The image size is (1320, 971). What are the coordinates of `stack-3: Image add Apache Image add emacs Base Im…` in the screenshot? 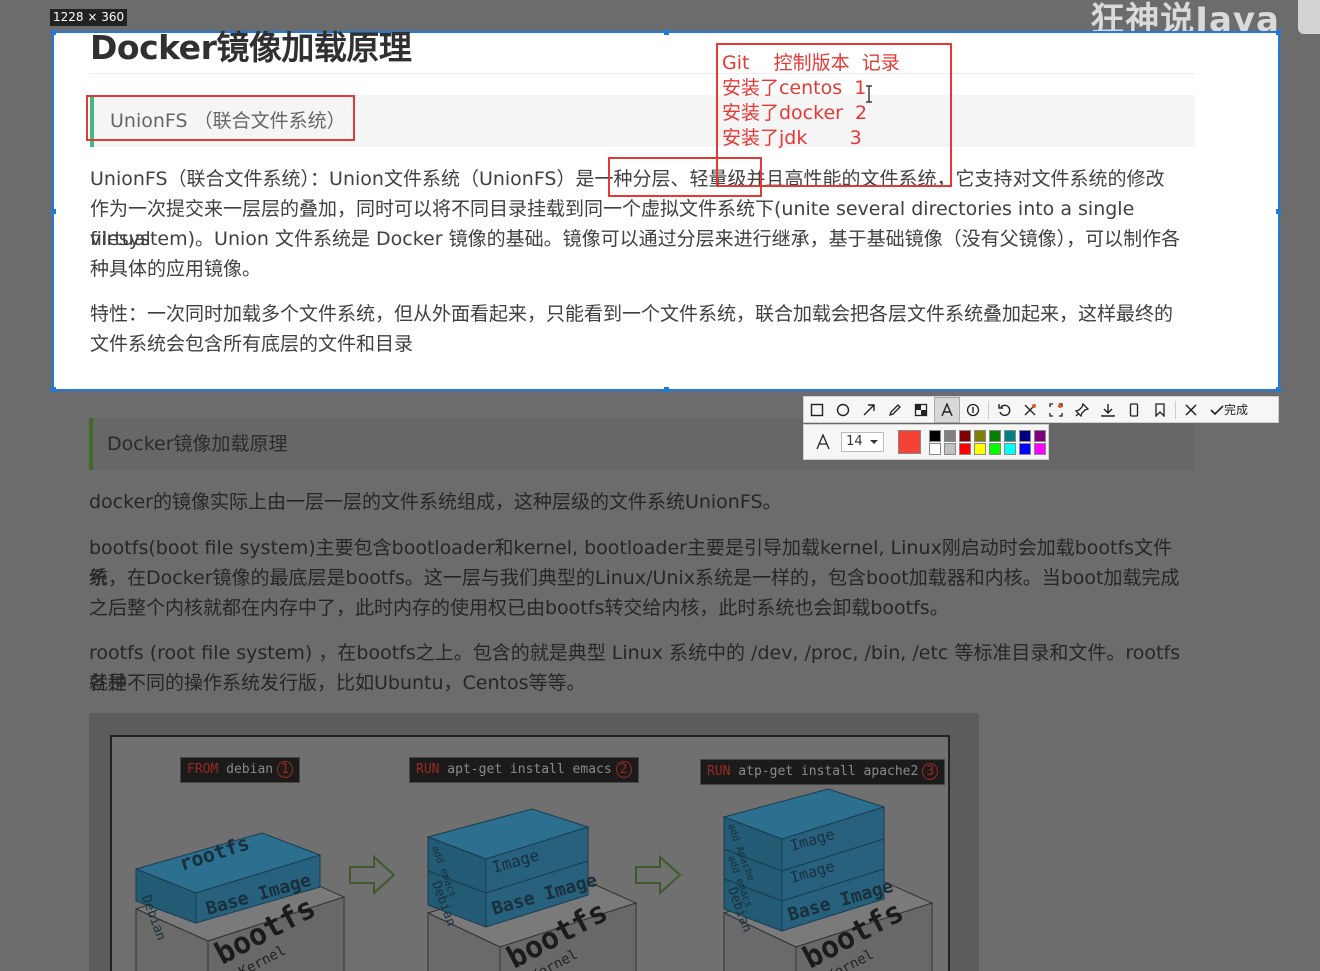 It's located at (828, 879).